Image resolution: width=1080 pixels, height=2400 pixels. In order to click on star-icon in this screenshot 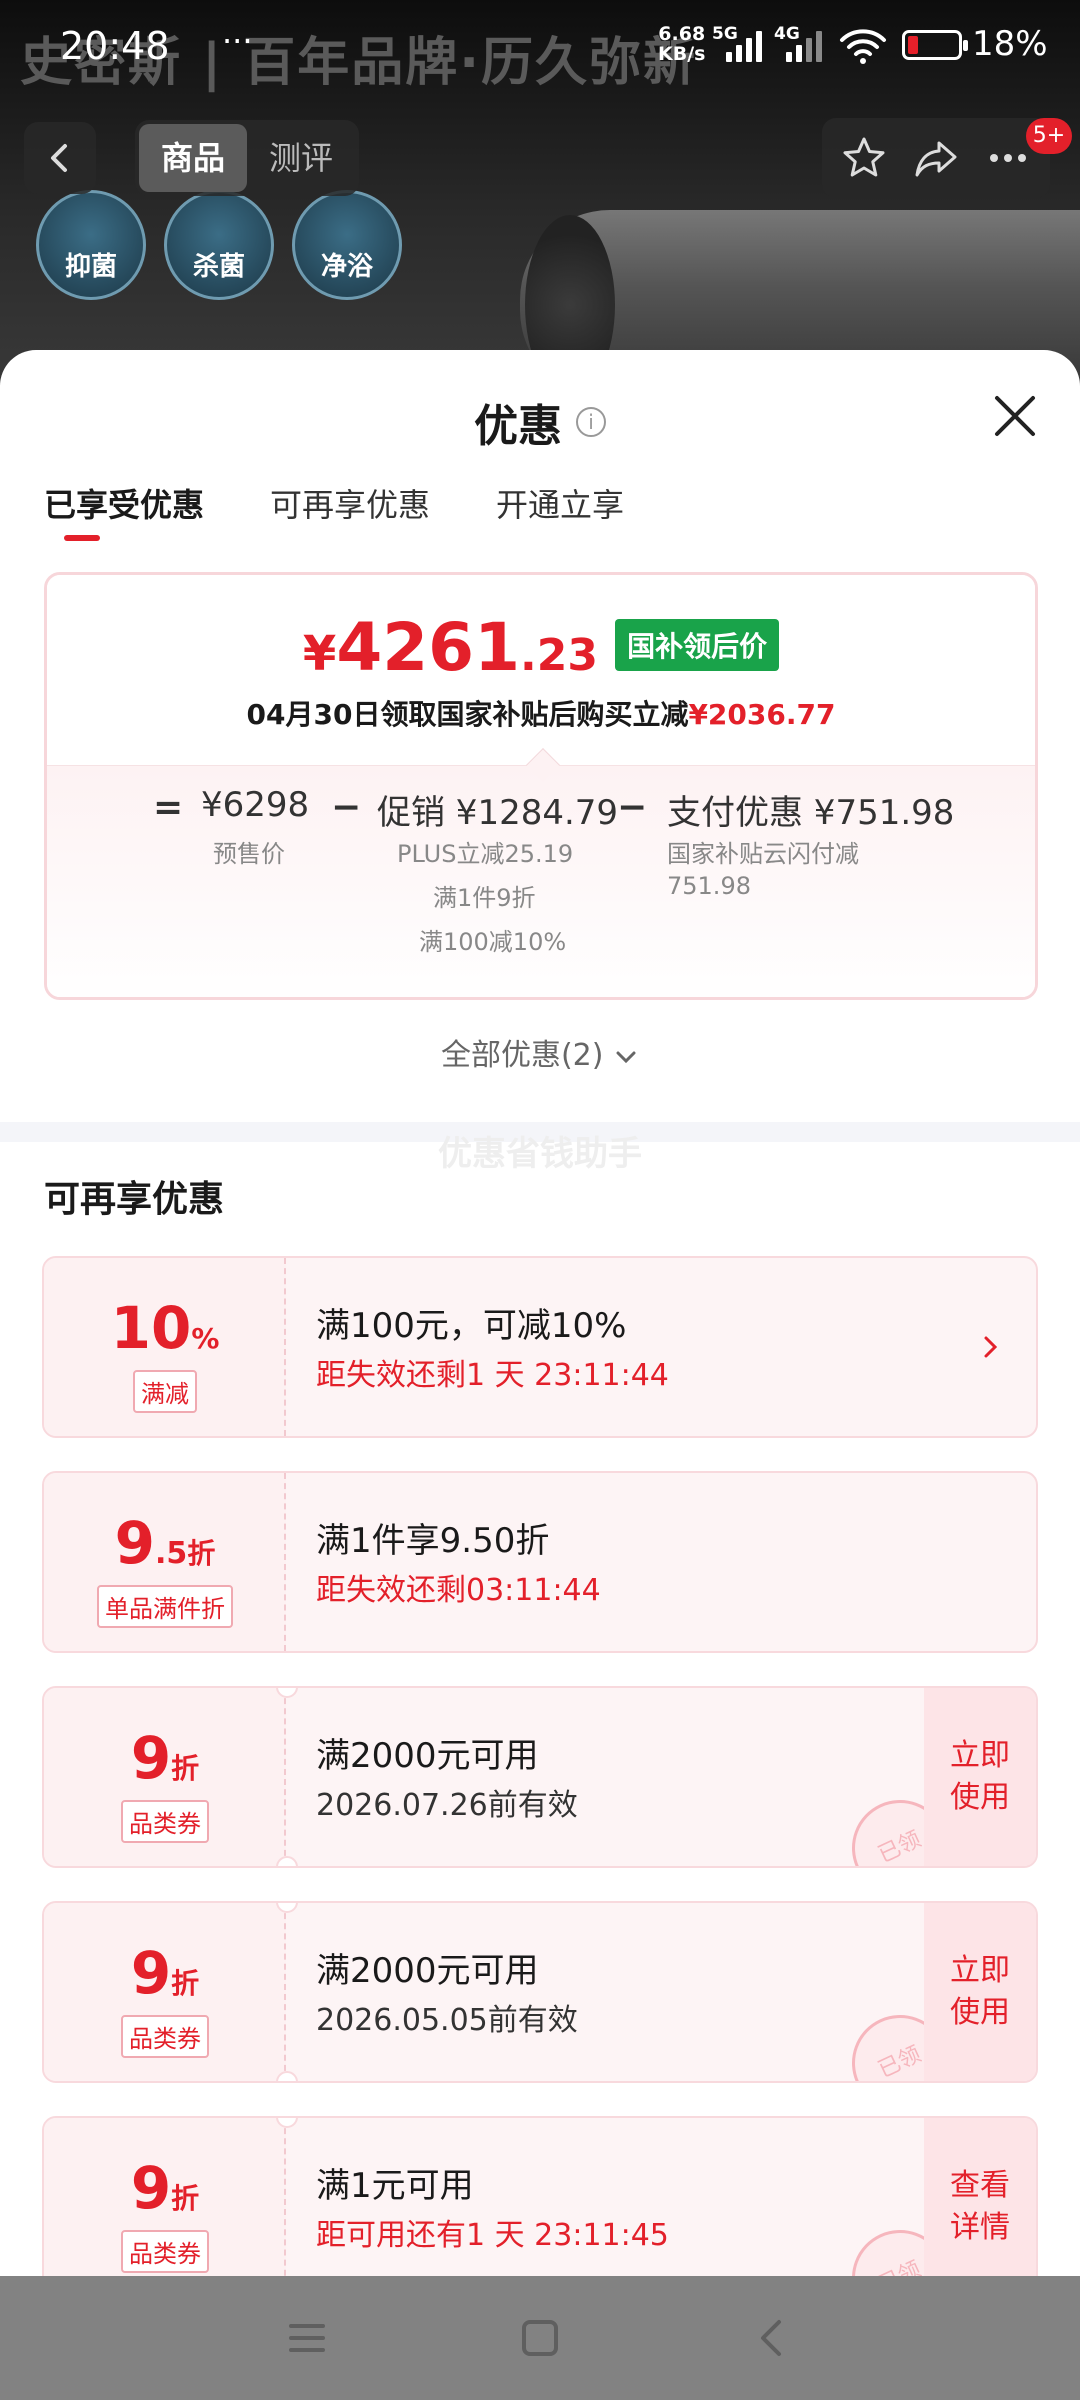, I will do `click(864, 157)`.